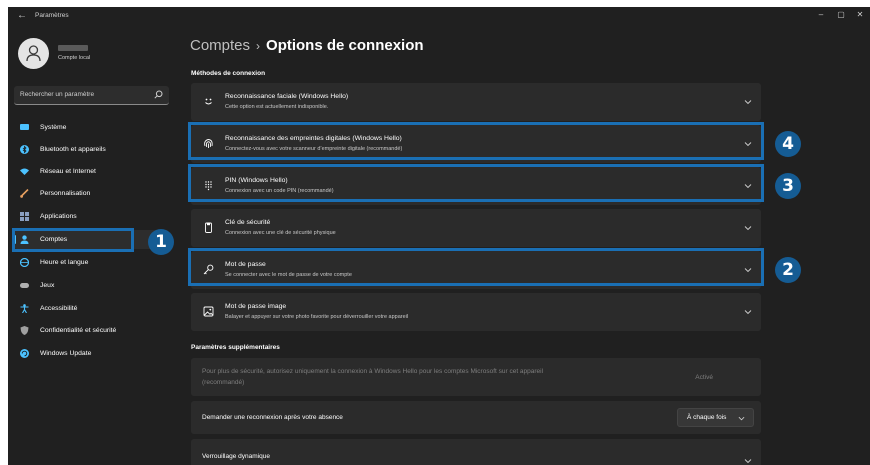 Image resolution: width=870 pixels, height=465 pixels. Describe the element at coordinates (91, 193) in the screenshot. I see `sidebar-item-personnalisation: Personnalisation` at that location.